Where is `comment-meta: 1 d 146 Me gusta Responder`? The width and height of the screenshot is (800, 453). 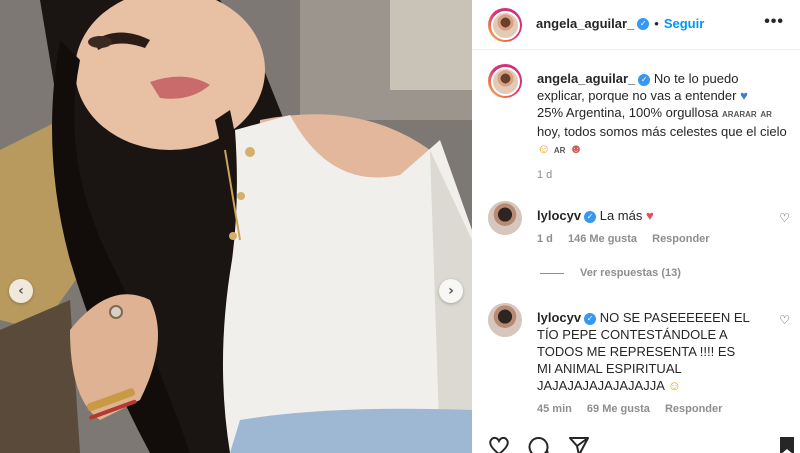
comment-meta: 1 d 146 Me gusta Responder is located at coordinates (629, 239).